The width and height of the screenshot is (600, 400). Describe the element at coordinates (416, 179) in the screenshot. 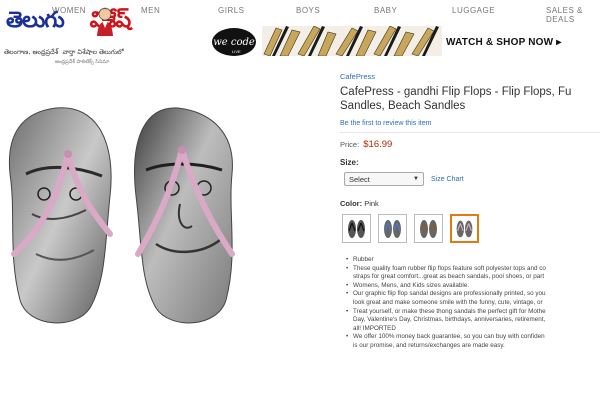

I see `chevron-down-icon: ▼` at that location.